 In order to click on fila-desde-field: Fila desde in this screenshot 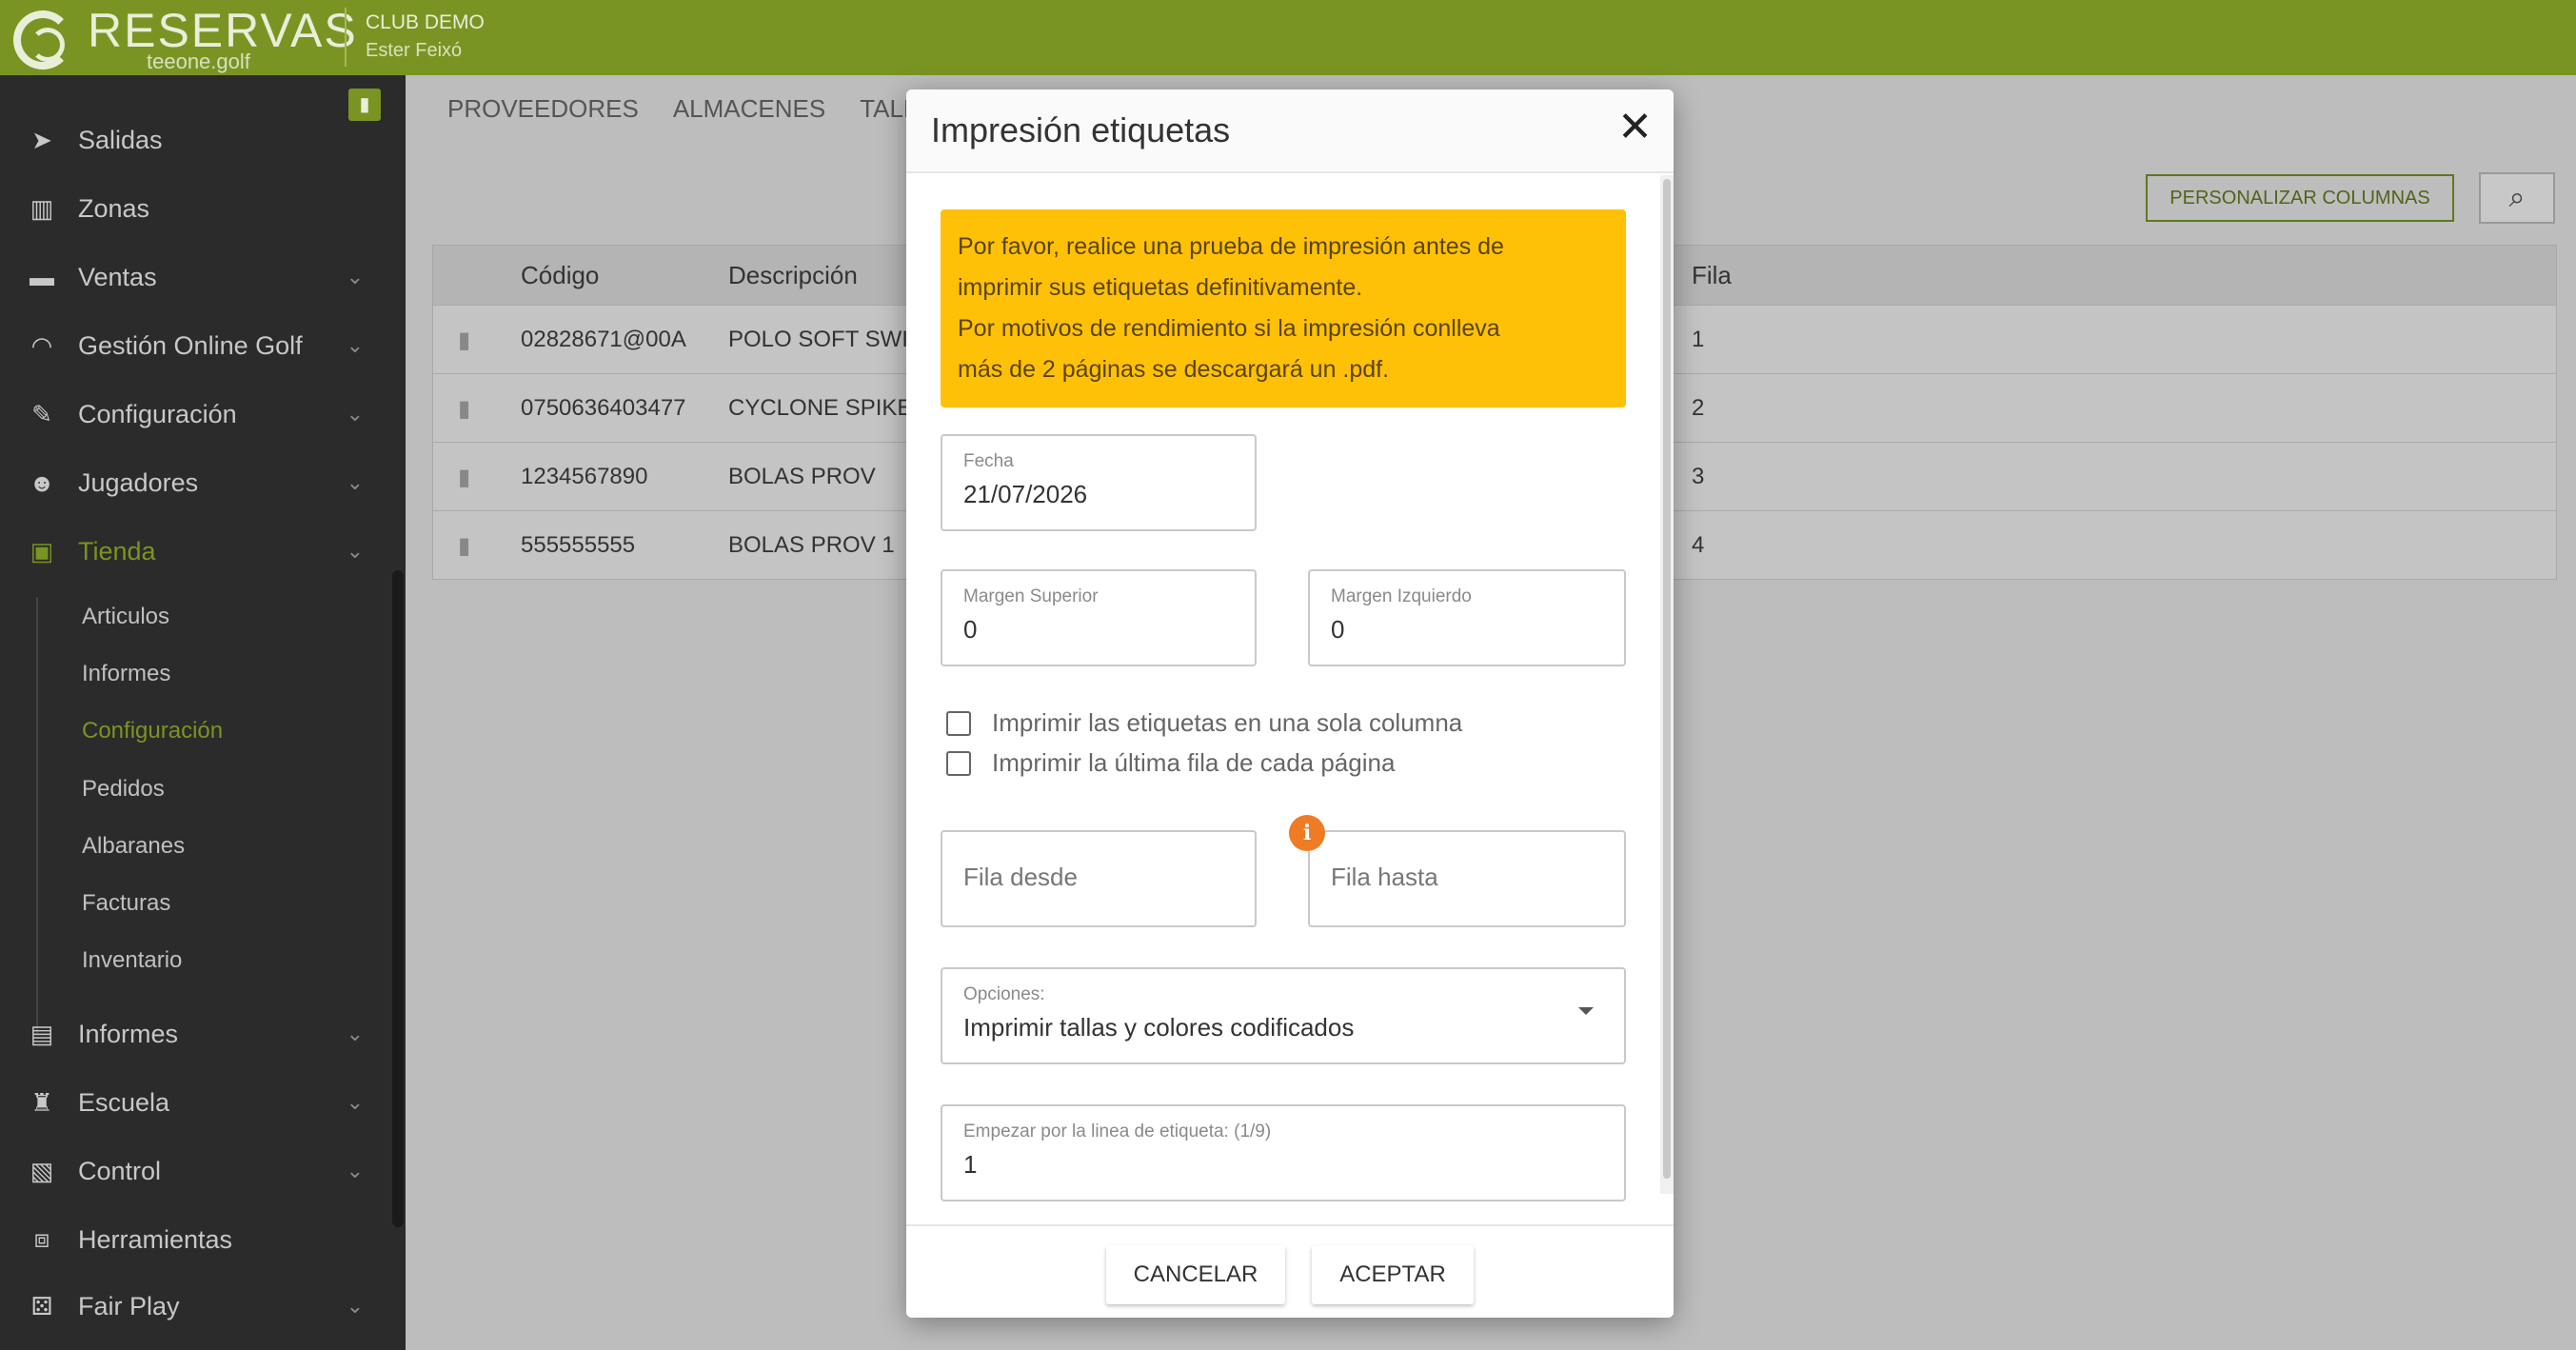, I will do `click(1099, 878)`.